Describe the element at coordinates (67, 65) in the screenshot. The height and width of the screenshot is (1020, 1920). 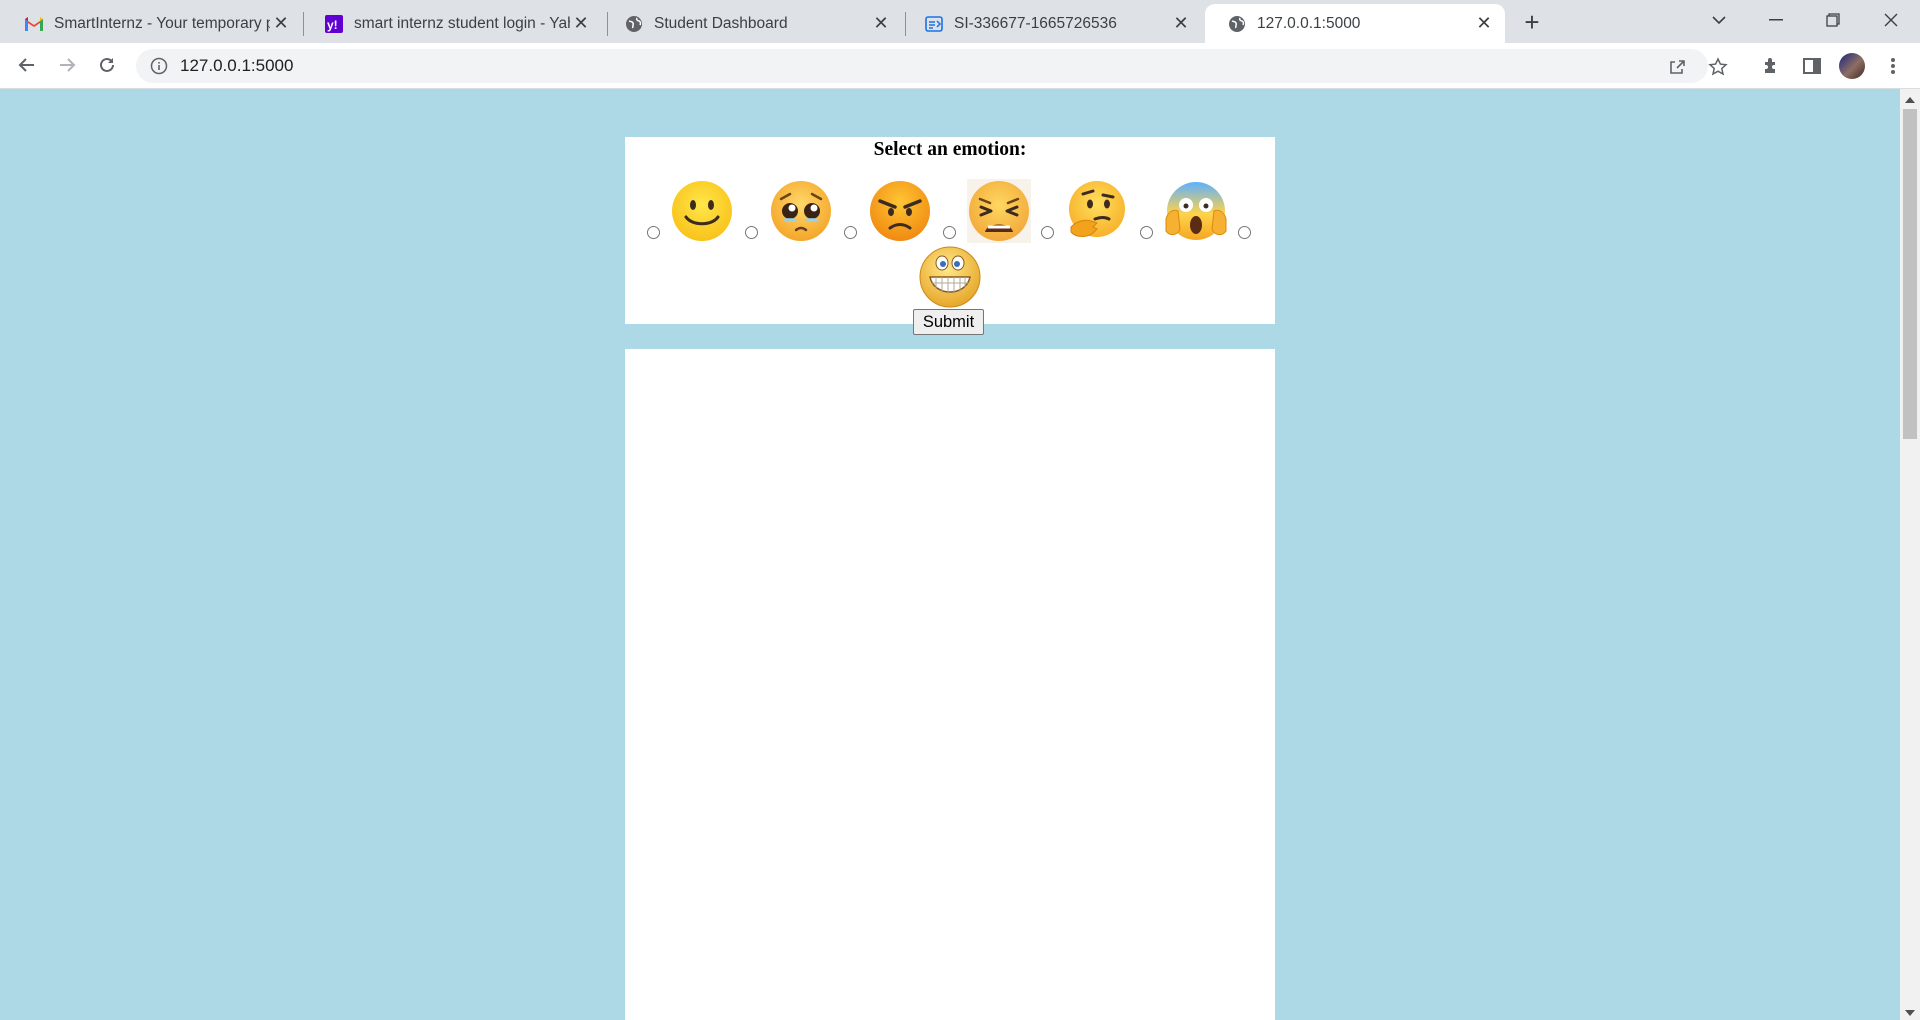
I see `forward-icon` at that location.